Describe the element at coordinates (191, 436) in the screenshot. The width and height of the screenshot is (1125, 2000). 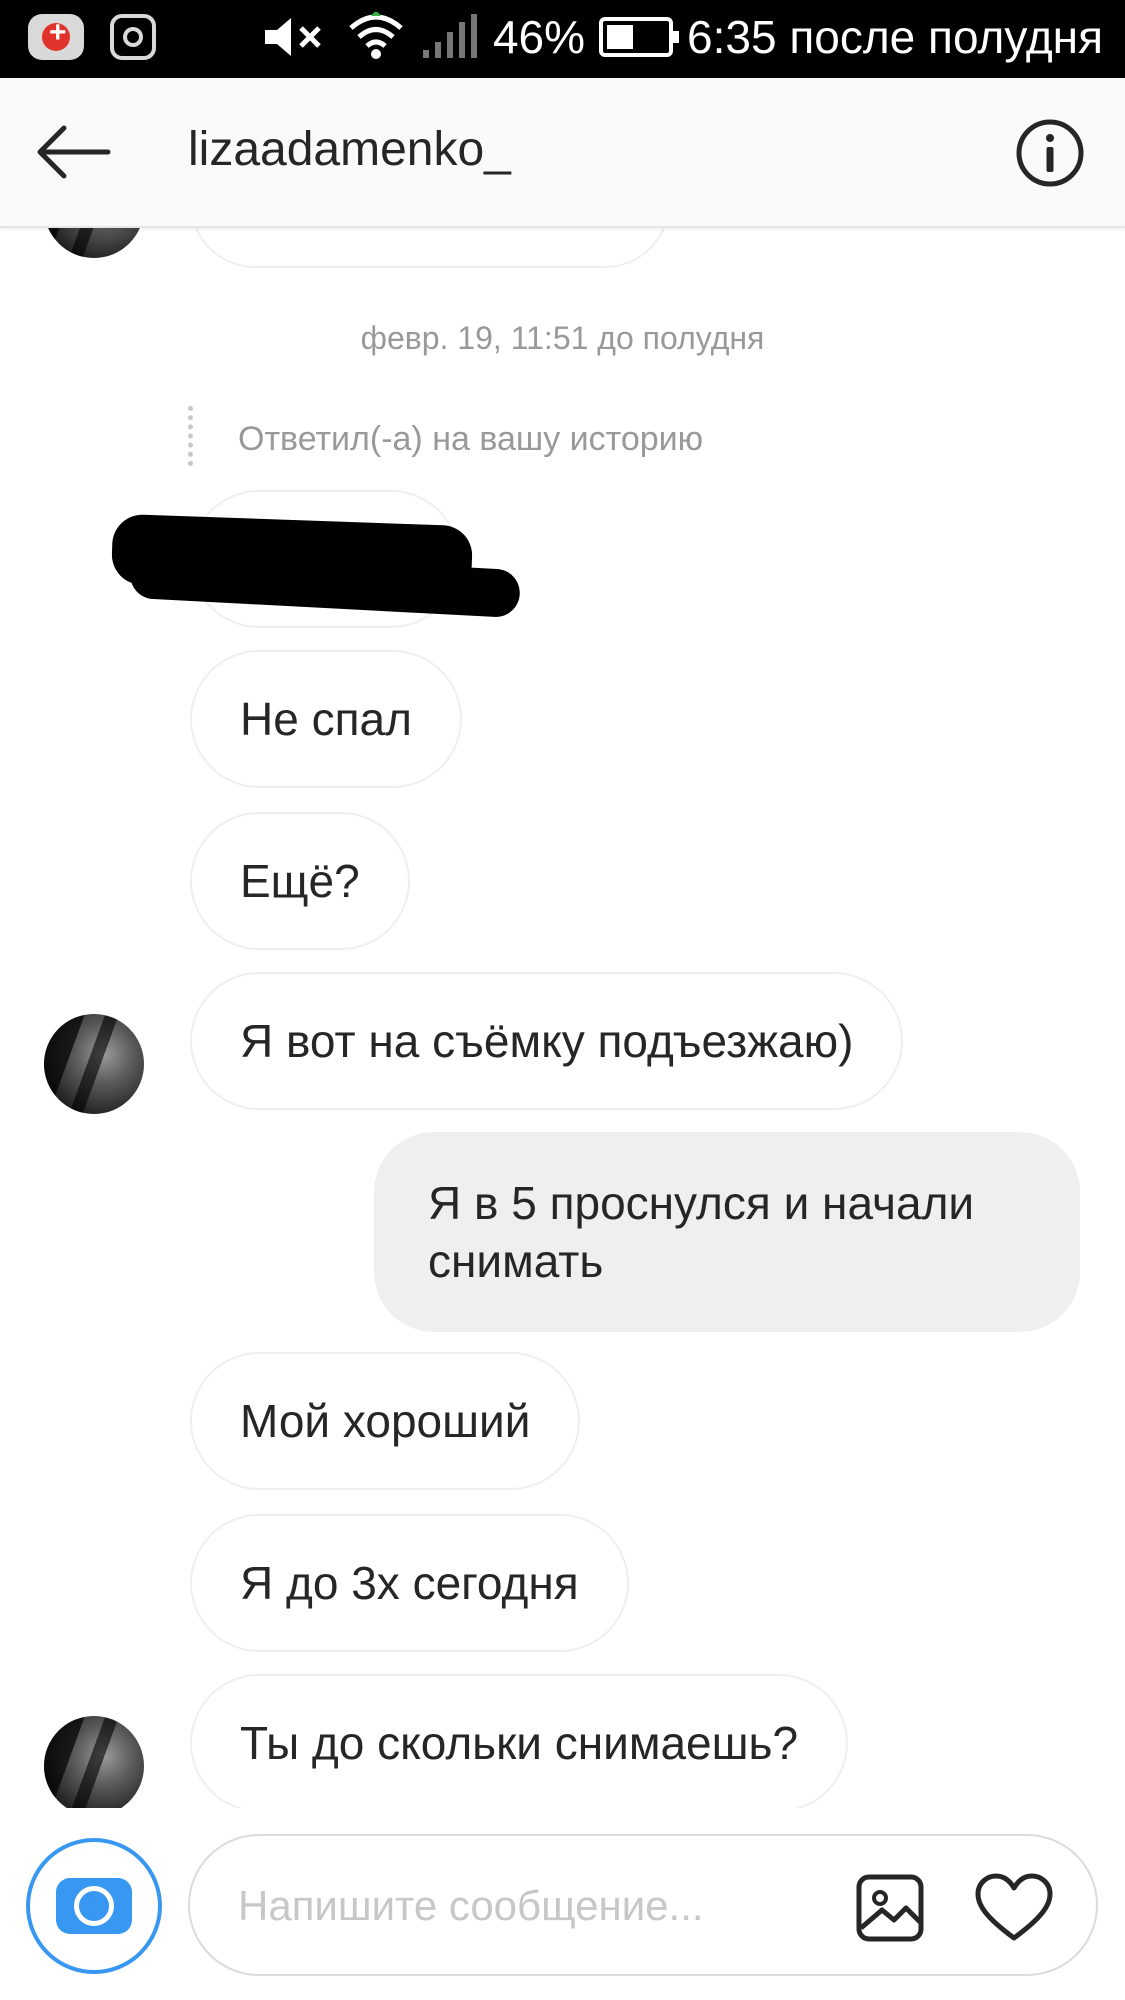
I see `reply-indicator` at that location.